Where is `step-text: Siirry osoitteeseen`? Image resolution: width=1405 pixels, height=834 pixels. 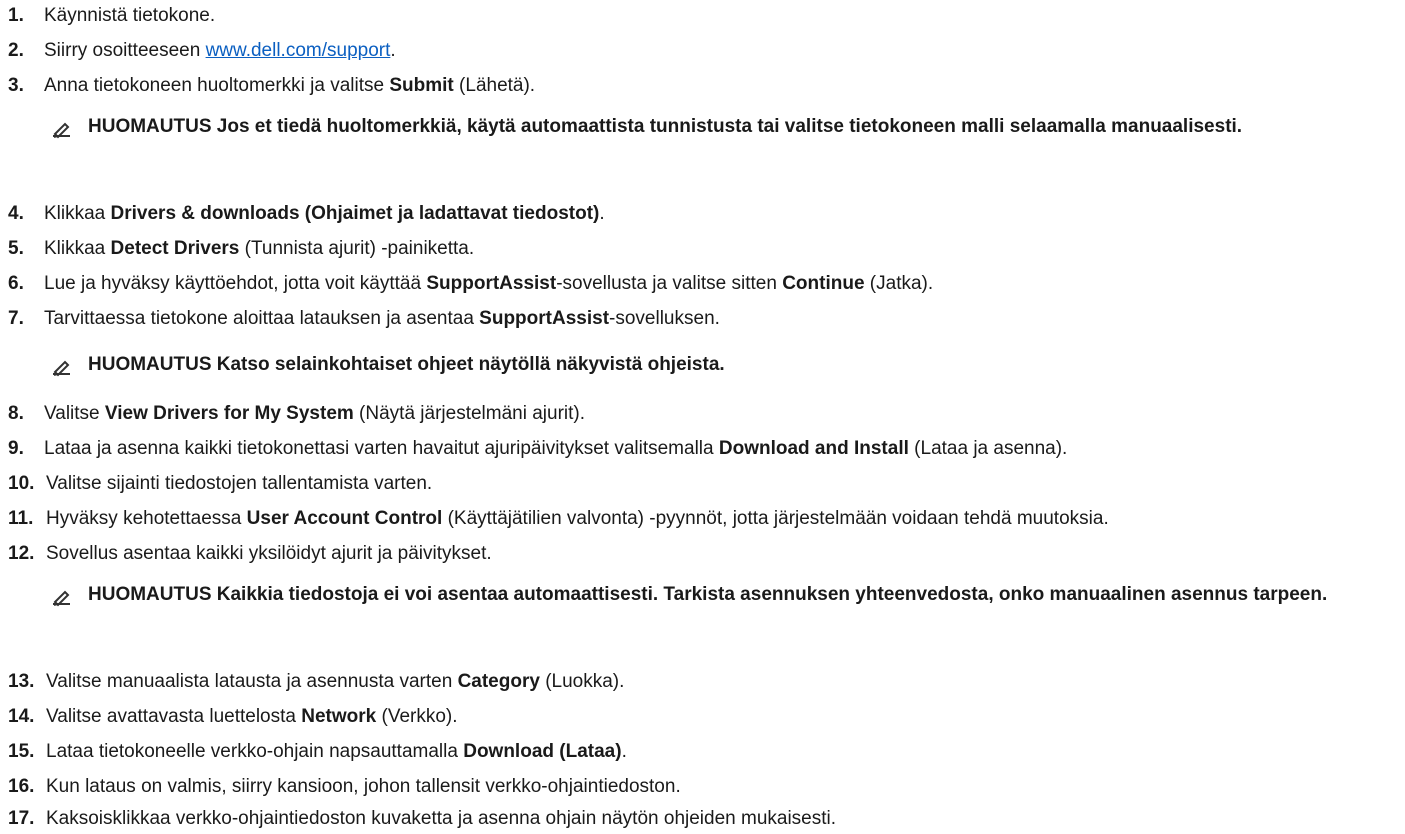
step-text: Siirry osoitteeseen is located at coordinates (125, 50).